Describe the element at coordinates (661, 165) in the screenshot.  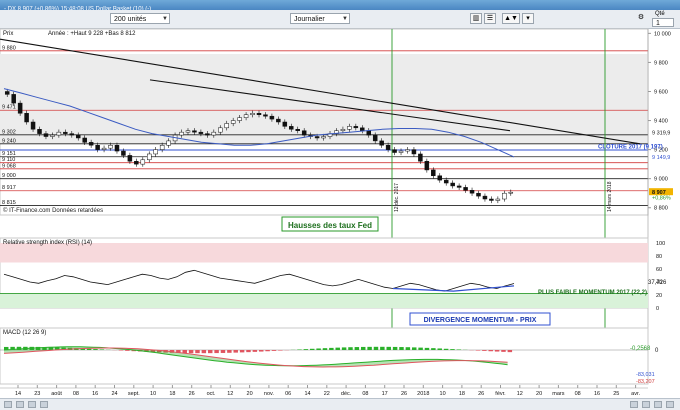
I see `right-value-tags: 9 319,99 149,98 907+0,86%` at that location.